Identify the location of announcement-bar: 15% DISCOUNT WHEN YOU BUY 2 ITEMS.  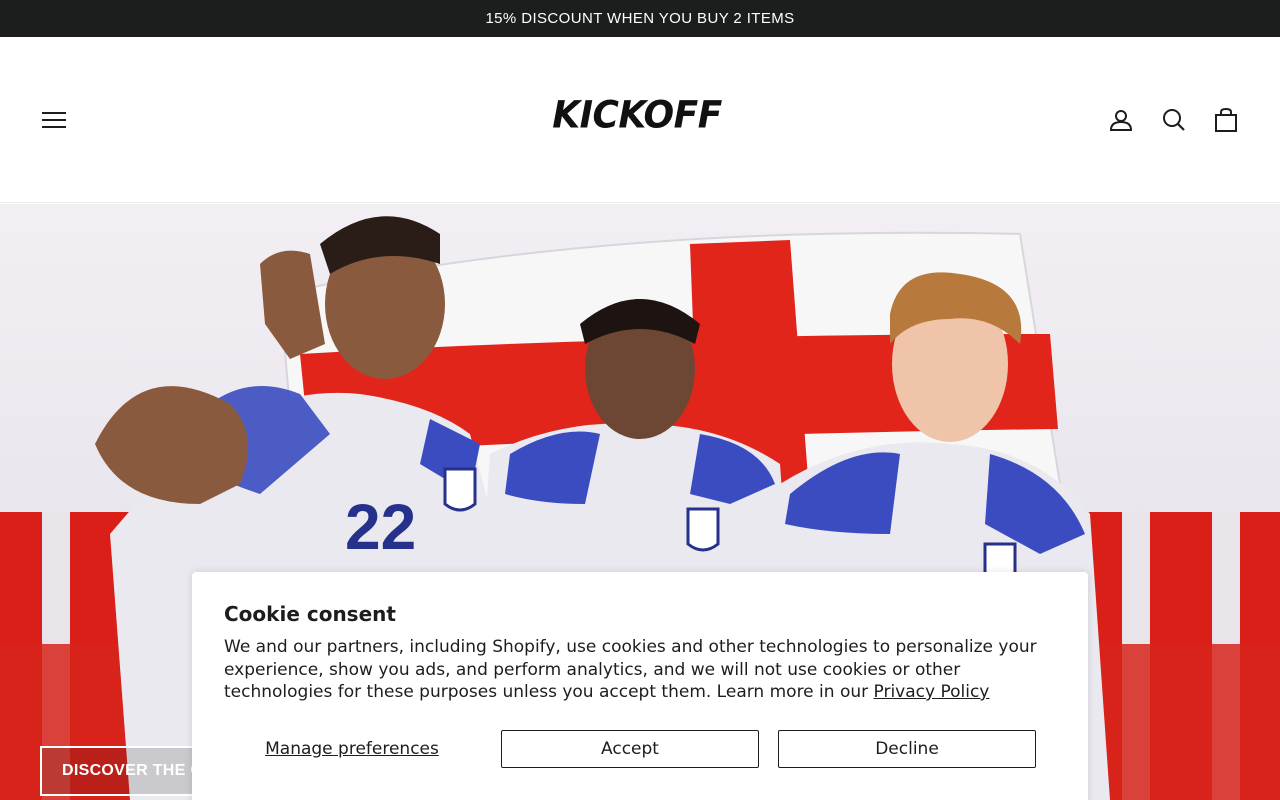
(640, 18).